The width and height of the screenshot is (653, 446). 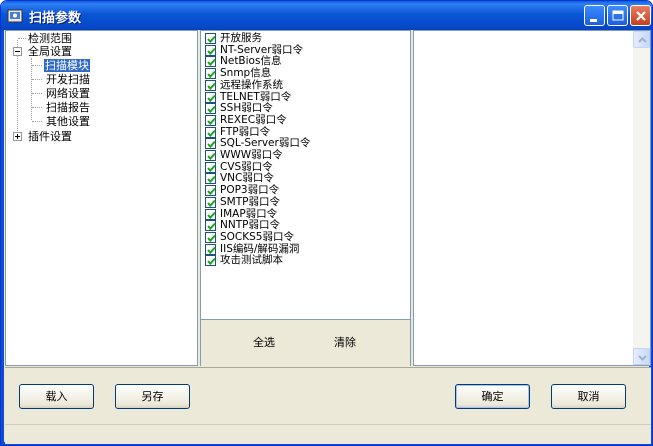 What do you see at coordinates (264, 342) in the screenshot?
I see `select-all-button: 全选` at bounding box center [264, 342].